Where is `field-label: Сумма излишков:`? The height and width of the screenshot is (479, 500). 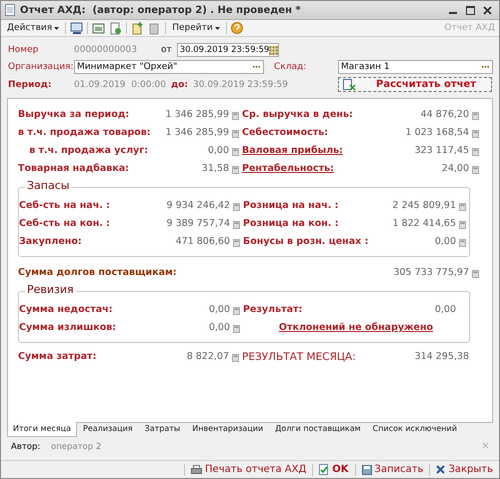
field-label: Сумма излишков: is located at coordinates (68, 327).